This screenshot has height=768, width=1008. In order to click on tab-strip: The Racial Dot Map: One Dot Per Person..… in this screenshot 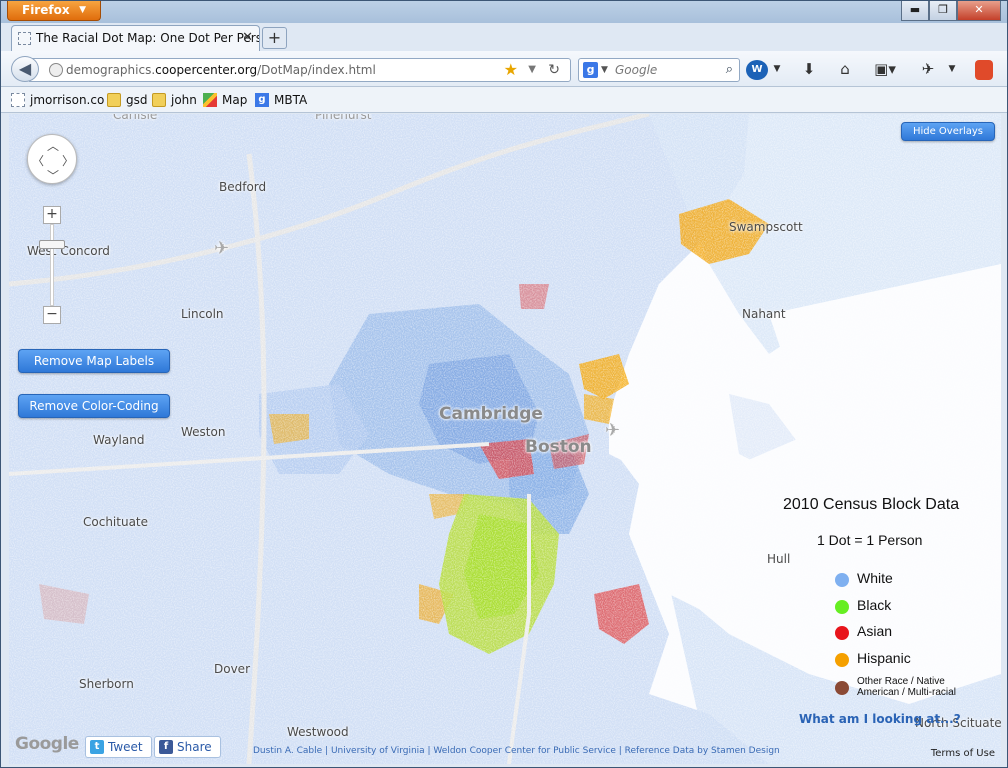, I will do `click(504, 37)`.